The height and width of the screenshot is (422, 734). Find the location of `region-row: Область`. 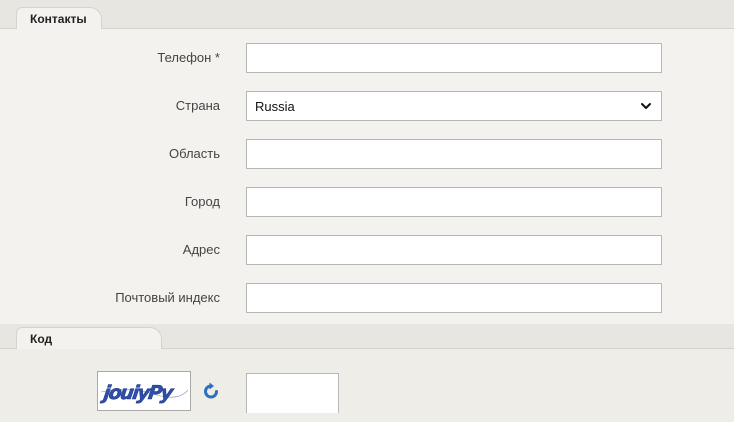

region-row: Область is located at coordinates (367, 154).